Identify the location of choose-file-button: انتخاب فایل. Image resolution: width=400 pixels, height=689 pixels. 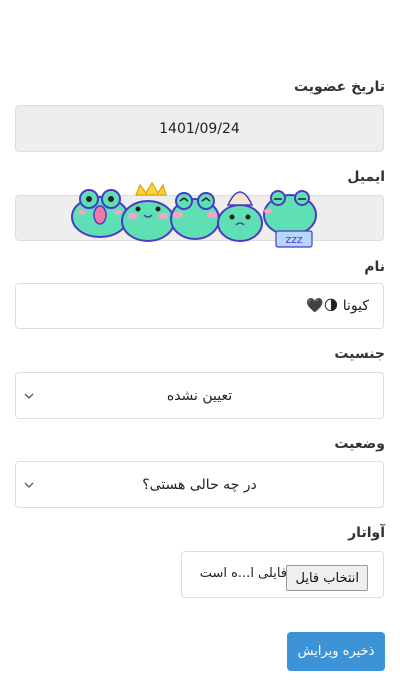
(327, 578).